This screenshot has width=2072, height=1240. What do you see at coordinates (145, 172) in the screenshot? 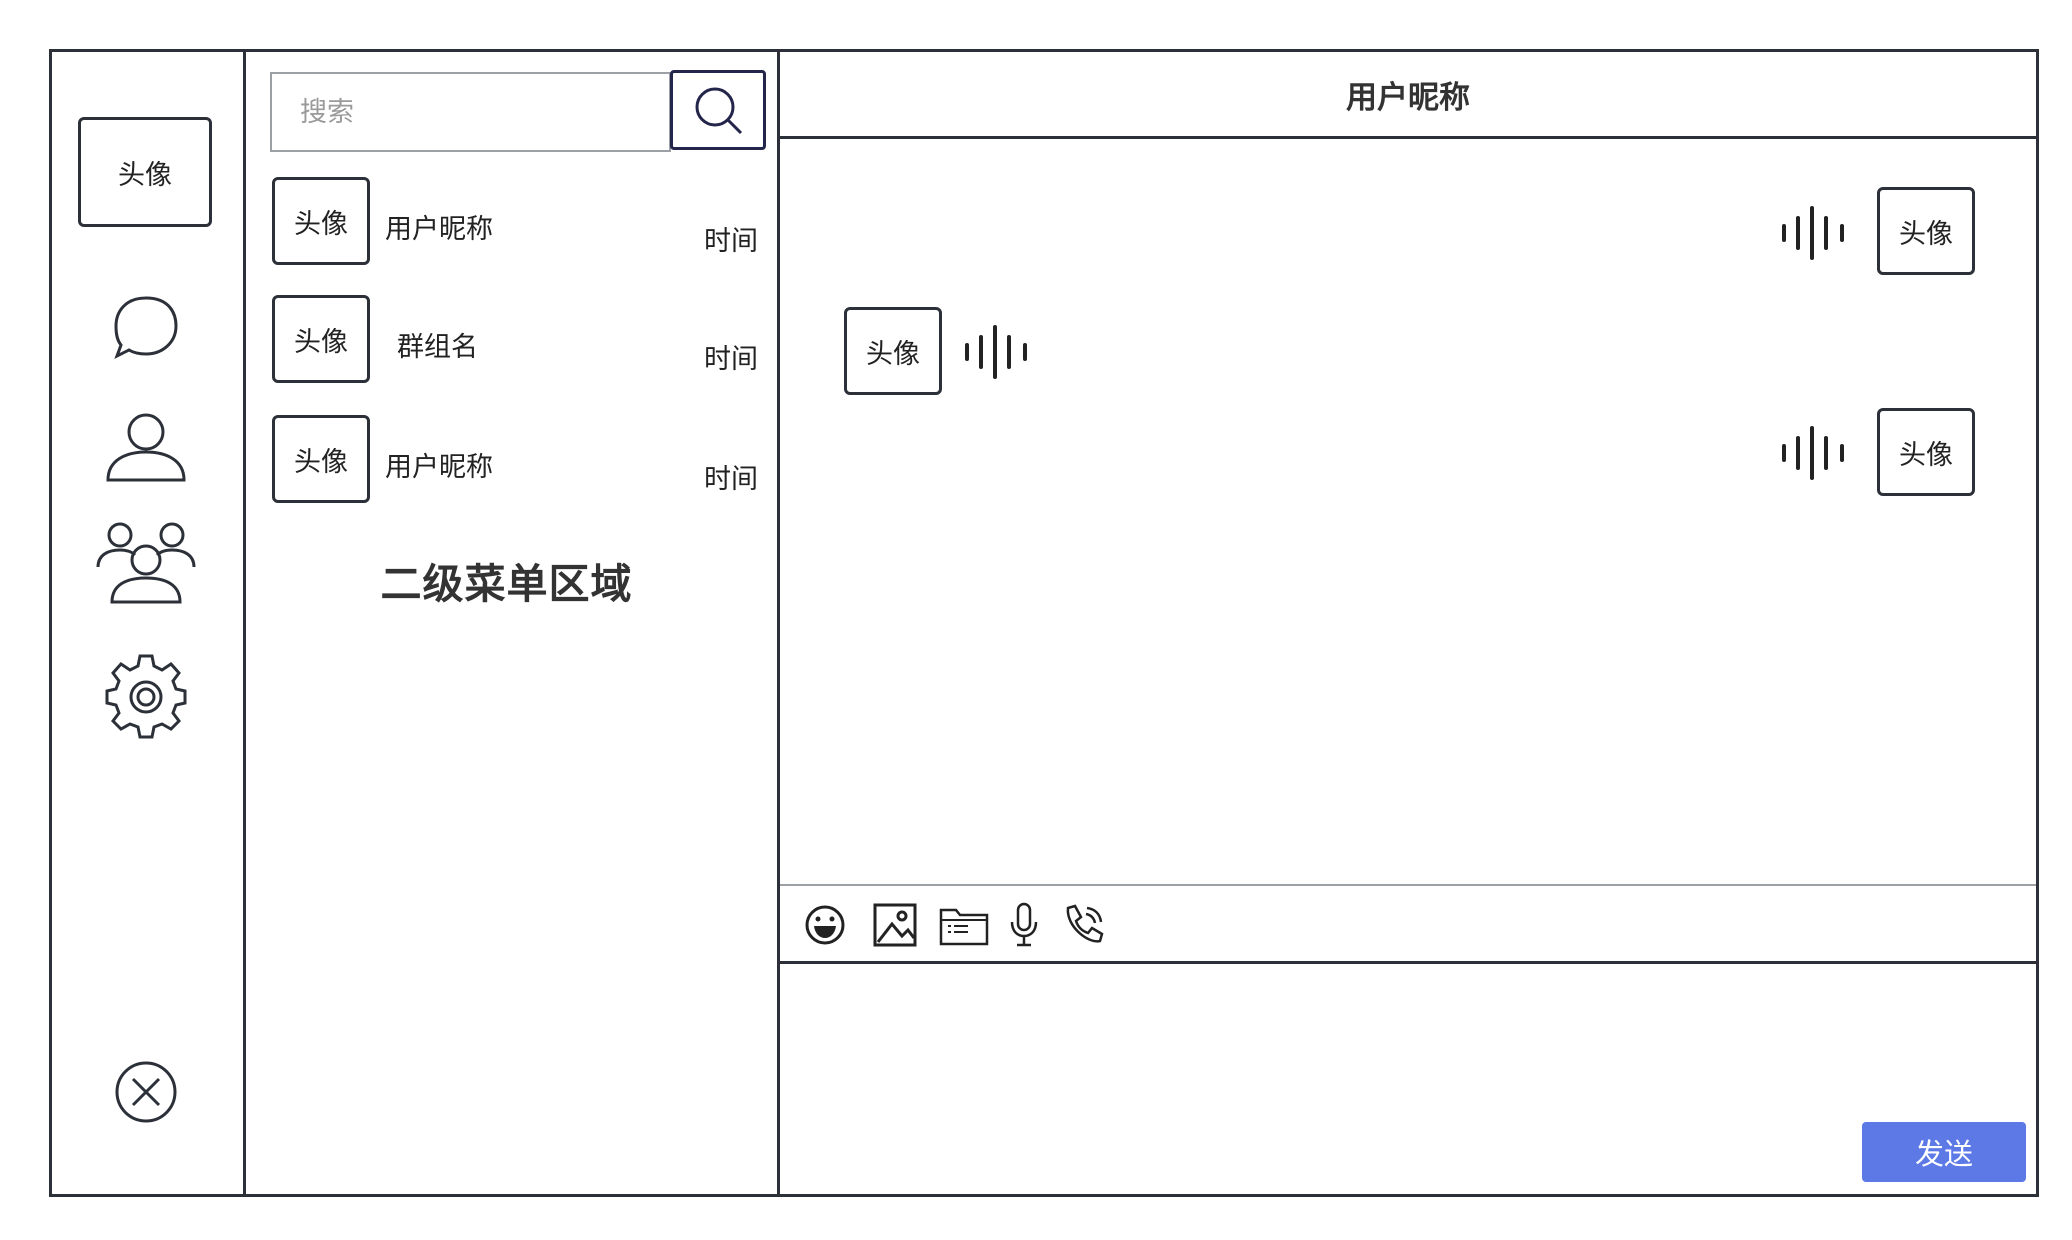
I see `my-avatar: 头像` at bounding box center [145, 172].